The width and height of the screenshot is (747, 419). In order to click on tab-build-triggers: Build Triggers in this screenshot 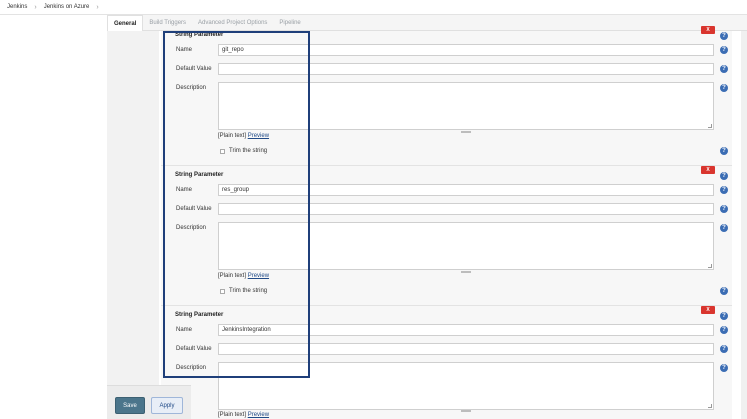, I will do `click(167, 23)`.